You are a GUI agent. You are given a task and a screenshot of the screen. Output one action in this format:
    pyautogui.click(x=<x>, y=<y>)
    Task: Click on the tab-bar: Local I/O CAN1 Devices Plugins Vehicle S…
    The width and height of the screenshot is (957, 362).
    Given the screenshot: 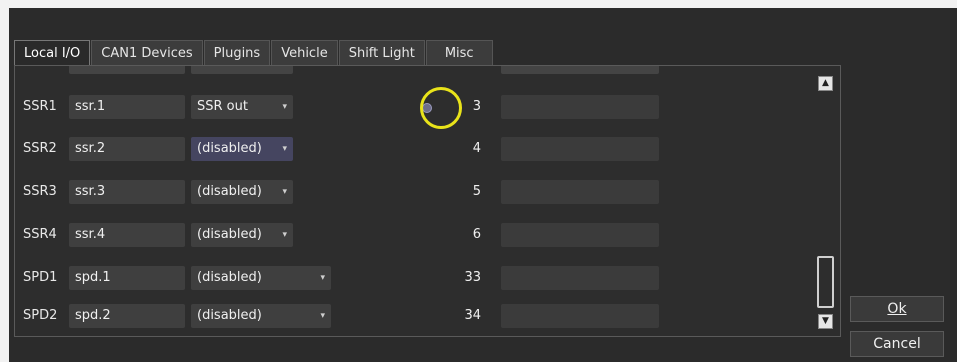 What is the action you would take?
    pyautogui.click(x=254, y=53)
    